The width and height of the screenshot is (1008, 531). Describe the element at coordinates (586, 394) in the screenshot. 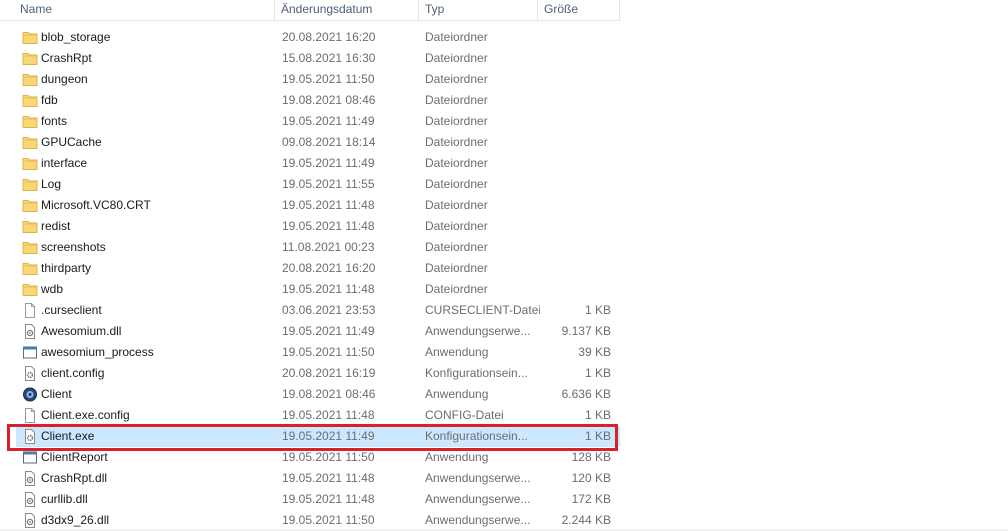

I see `file-size: 6.636 KB` at that location.